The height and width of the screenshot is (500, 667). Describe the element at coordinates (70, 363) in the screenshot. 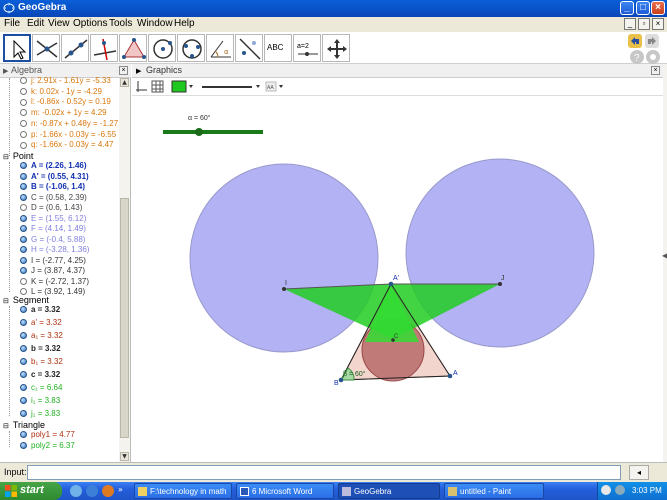

I see `segment-item: b₁ = 3.32` at that location.